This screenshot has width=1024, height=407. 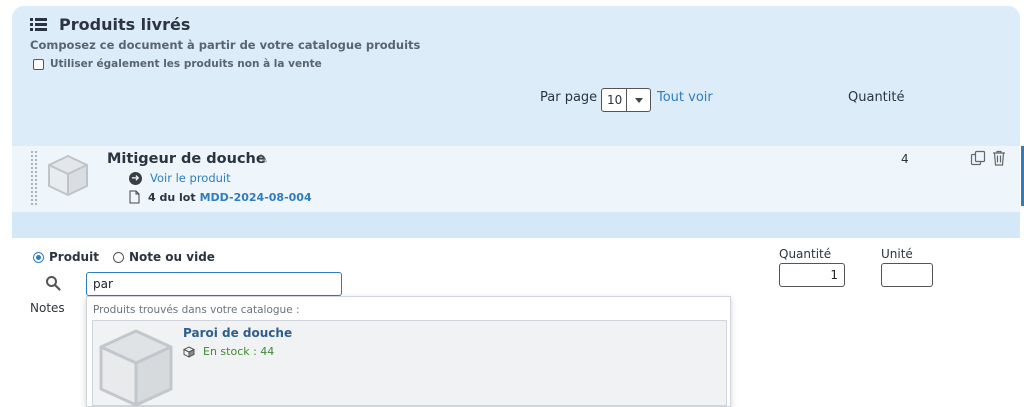 What do you see at coordinates (805, 254) in the screenshot?
I see `quantity-label: Quantité` at bounding box center [805, 254].